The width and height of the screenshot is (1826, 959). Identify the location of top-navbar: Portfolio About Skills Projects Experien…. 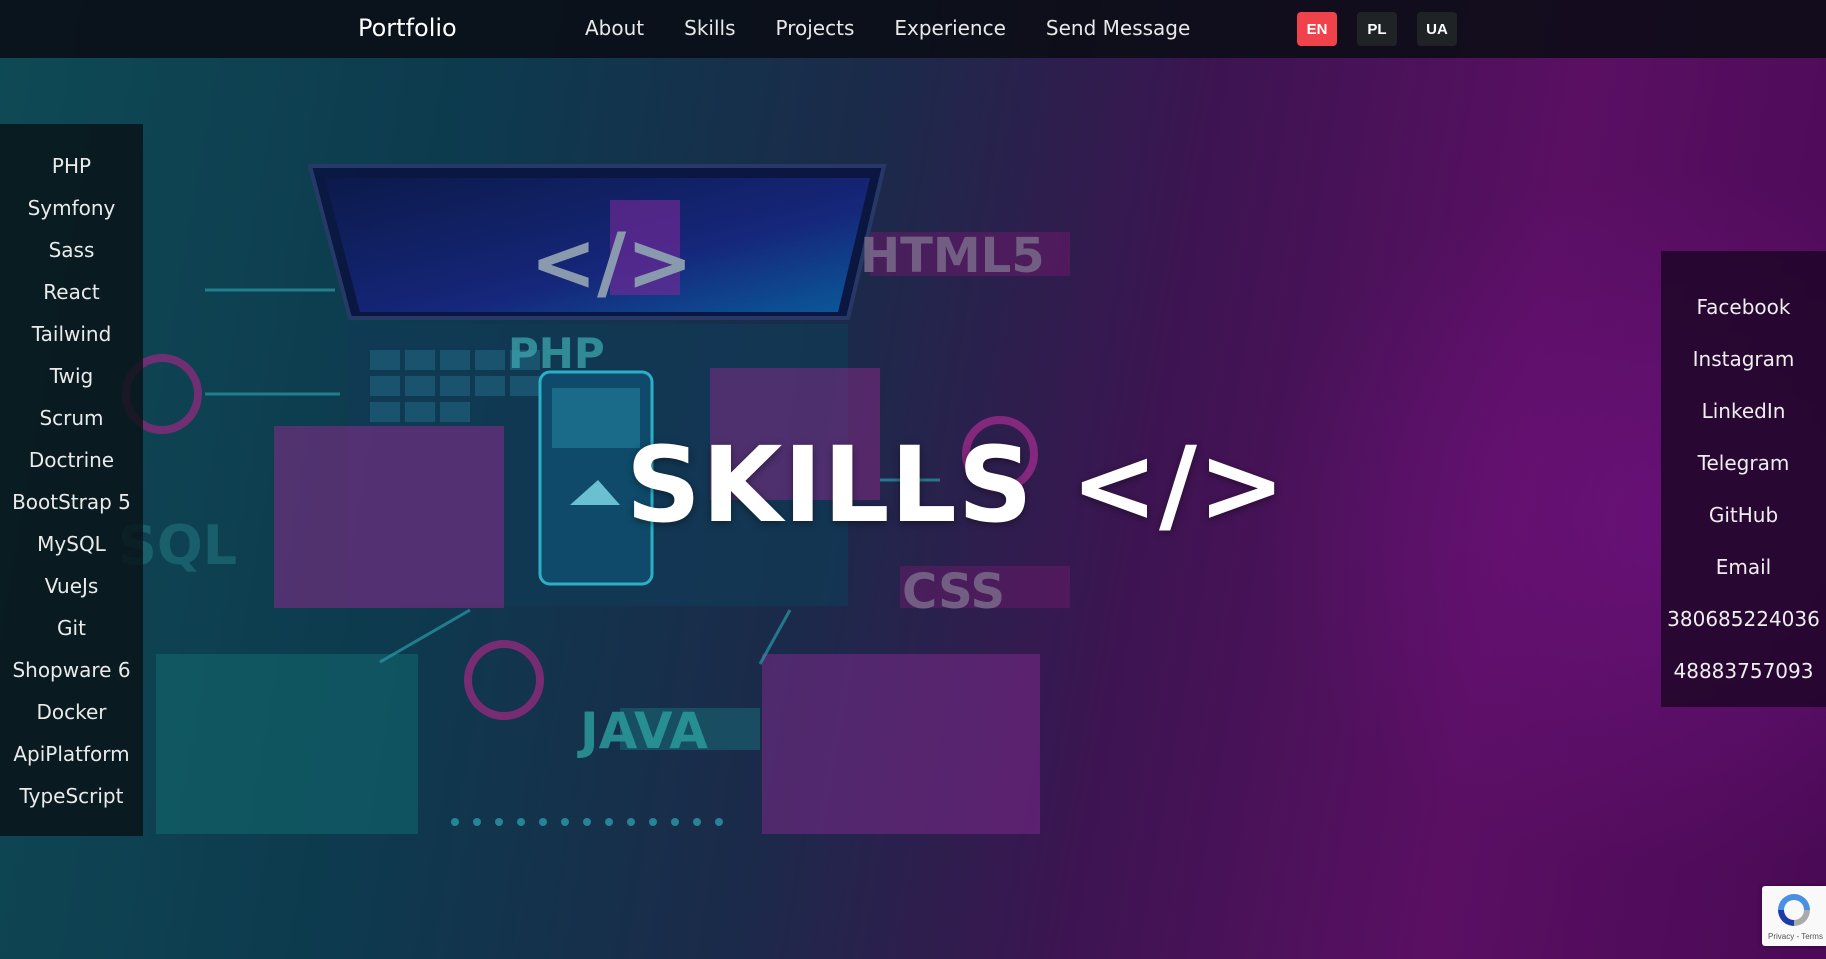
(913, 29).